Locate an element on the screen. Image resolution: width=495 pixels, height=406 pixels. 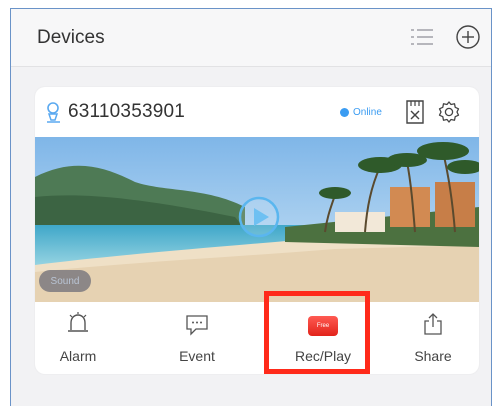
page-title: Devices is located at coordinates (71, 37).